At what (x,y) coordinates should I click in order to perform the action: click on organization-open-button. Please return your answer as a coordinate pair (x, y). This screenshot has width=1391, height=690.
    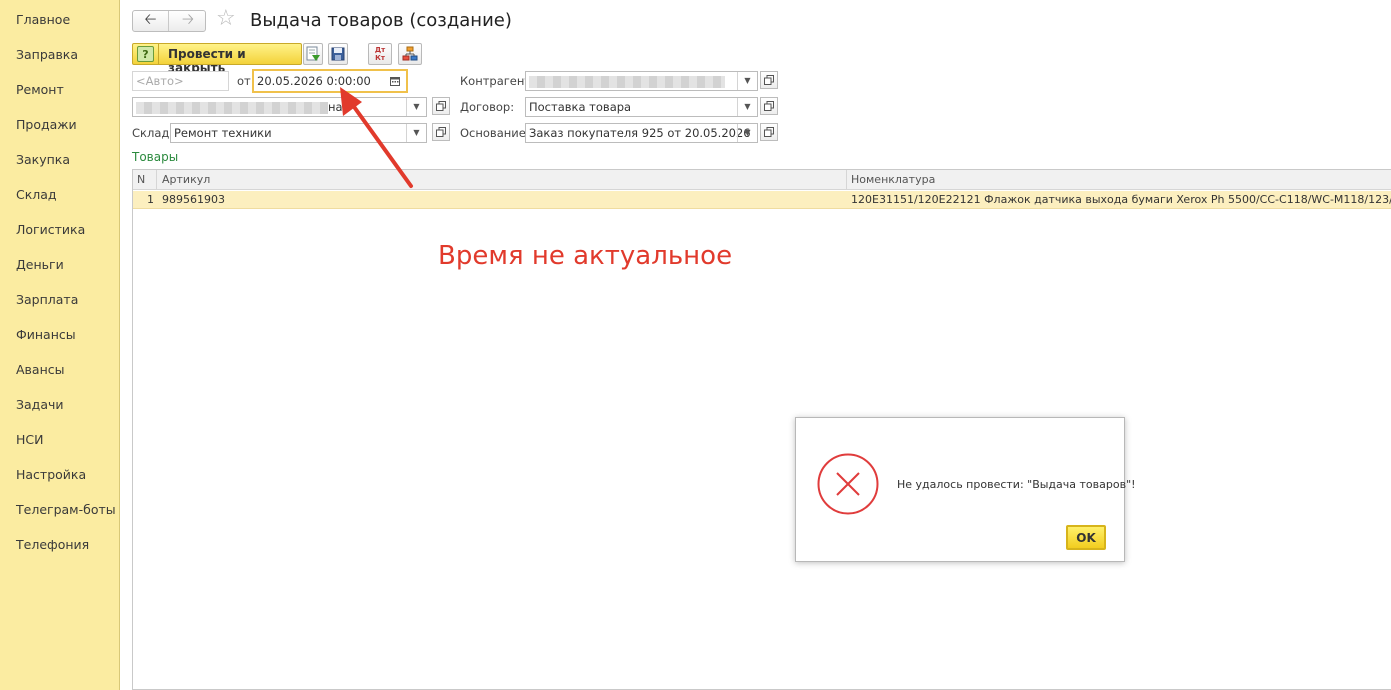
    Looking at the image, I should click on (441, 106).